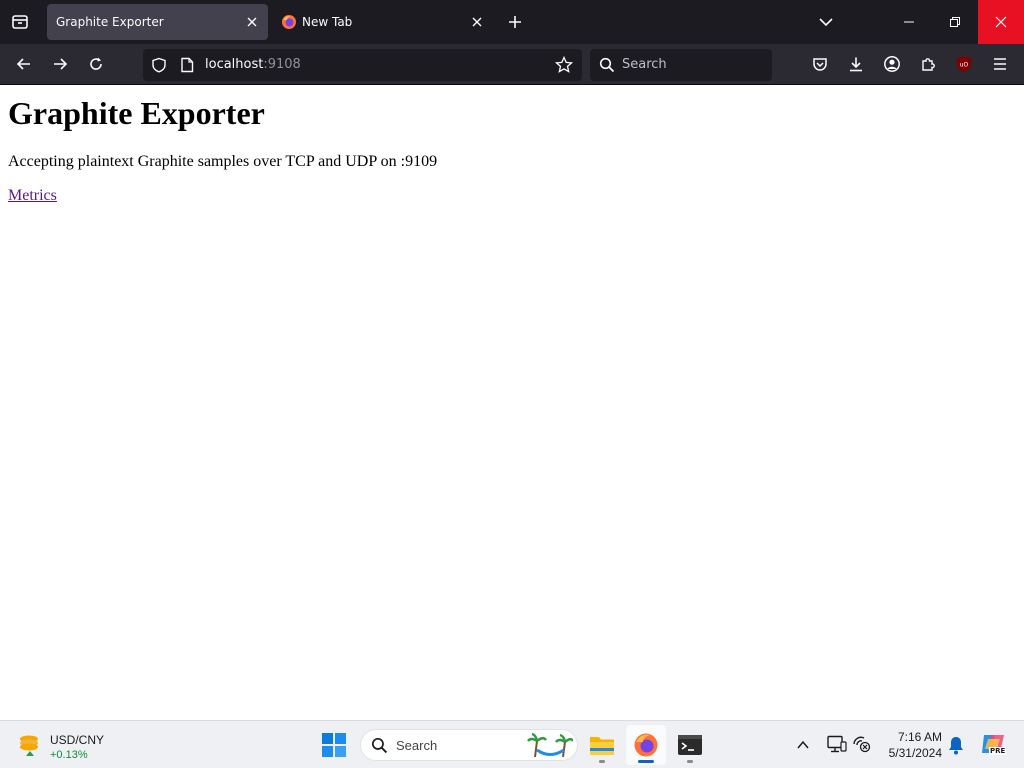  Describe the element at coordinates (32, 196) in the screenshot. I see `metrics-link: Metrics` at that location.